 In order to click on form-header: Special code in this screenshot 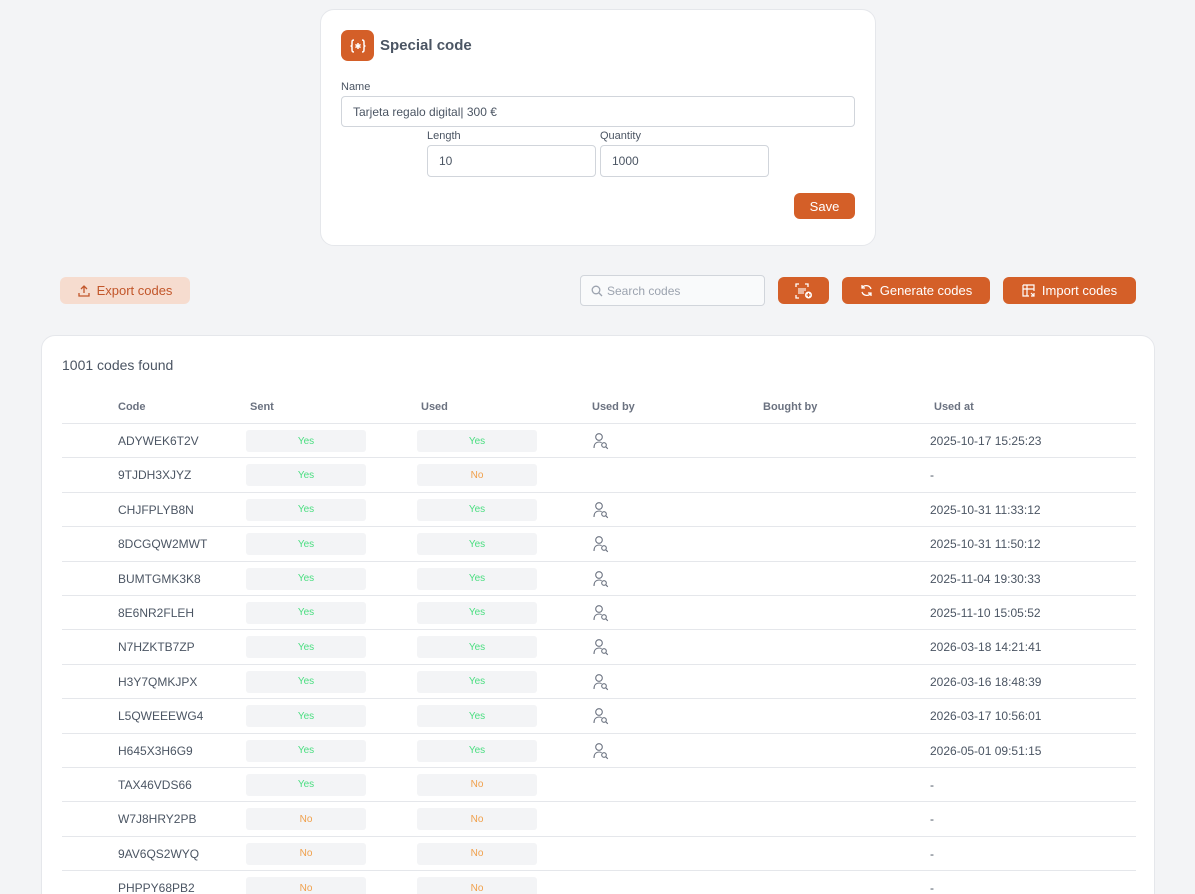, I will do `click(406, 45)`.